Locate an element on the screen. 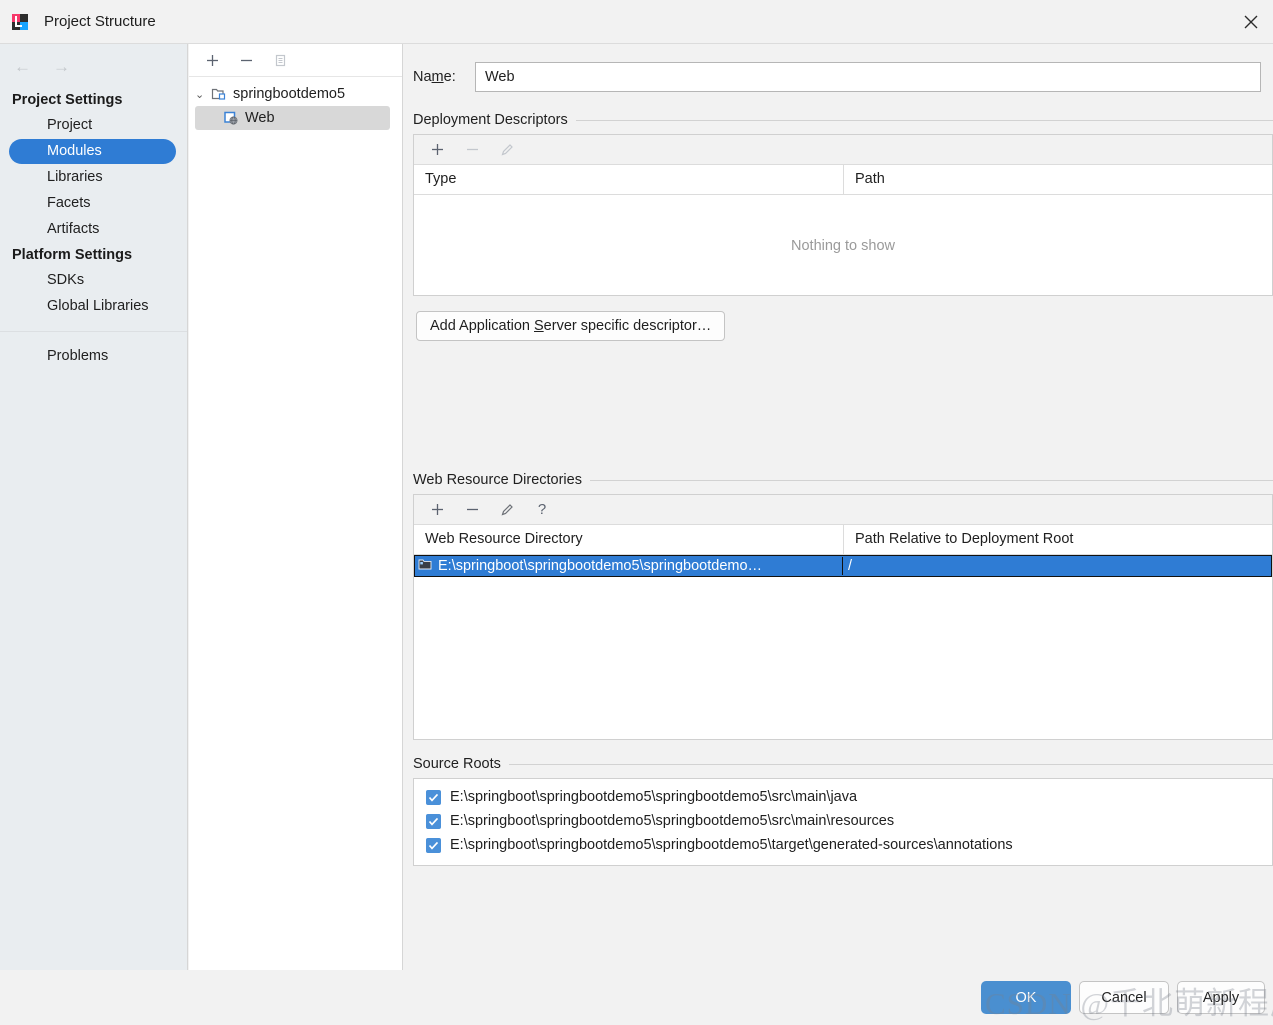 This screenshot has height=1025, width=1273. edit-descriptor-icon is located at coordinates (507, 150).